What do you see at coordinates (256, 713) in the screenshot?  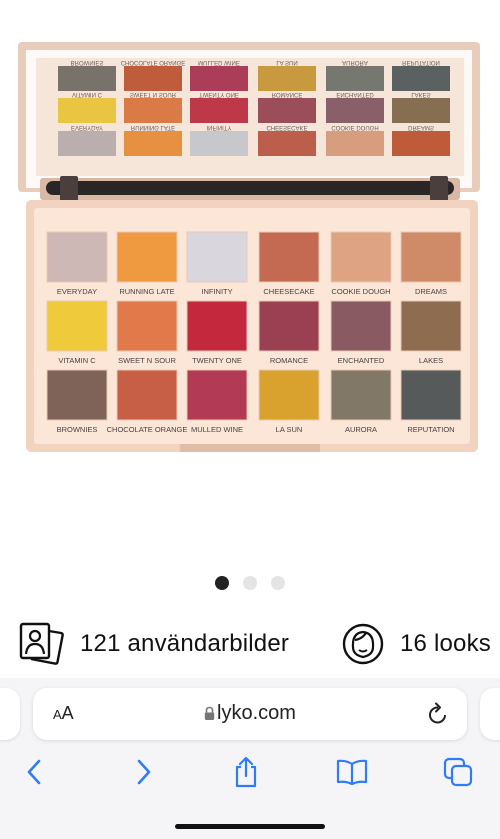 I see `url-text: lyko.com` at bounding box center [256, 713].